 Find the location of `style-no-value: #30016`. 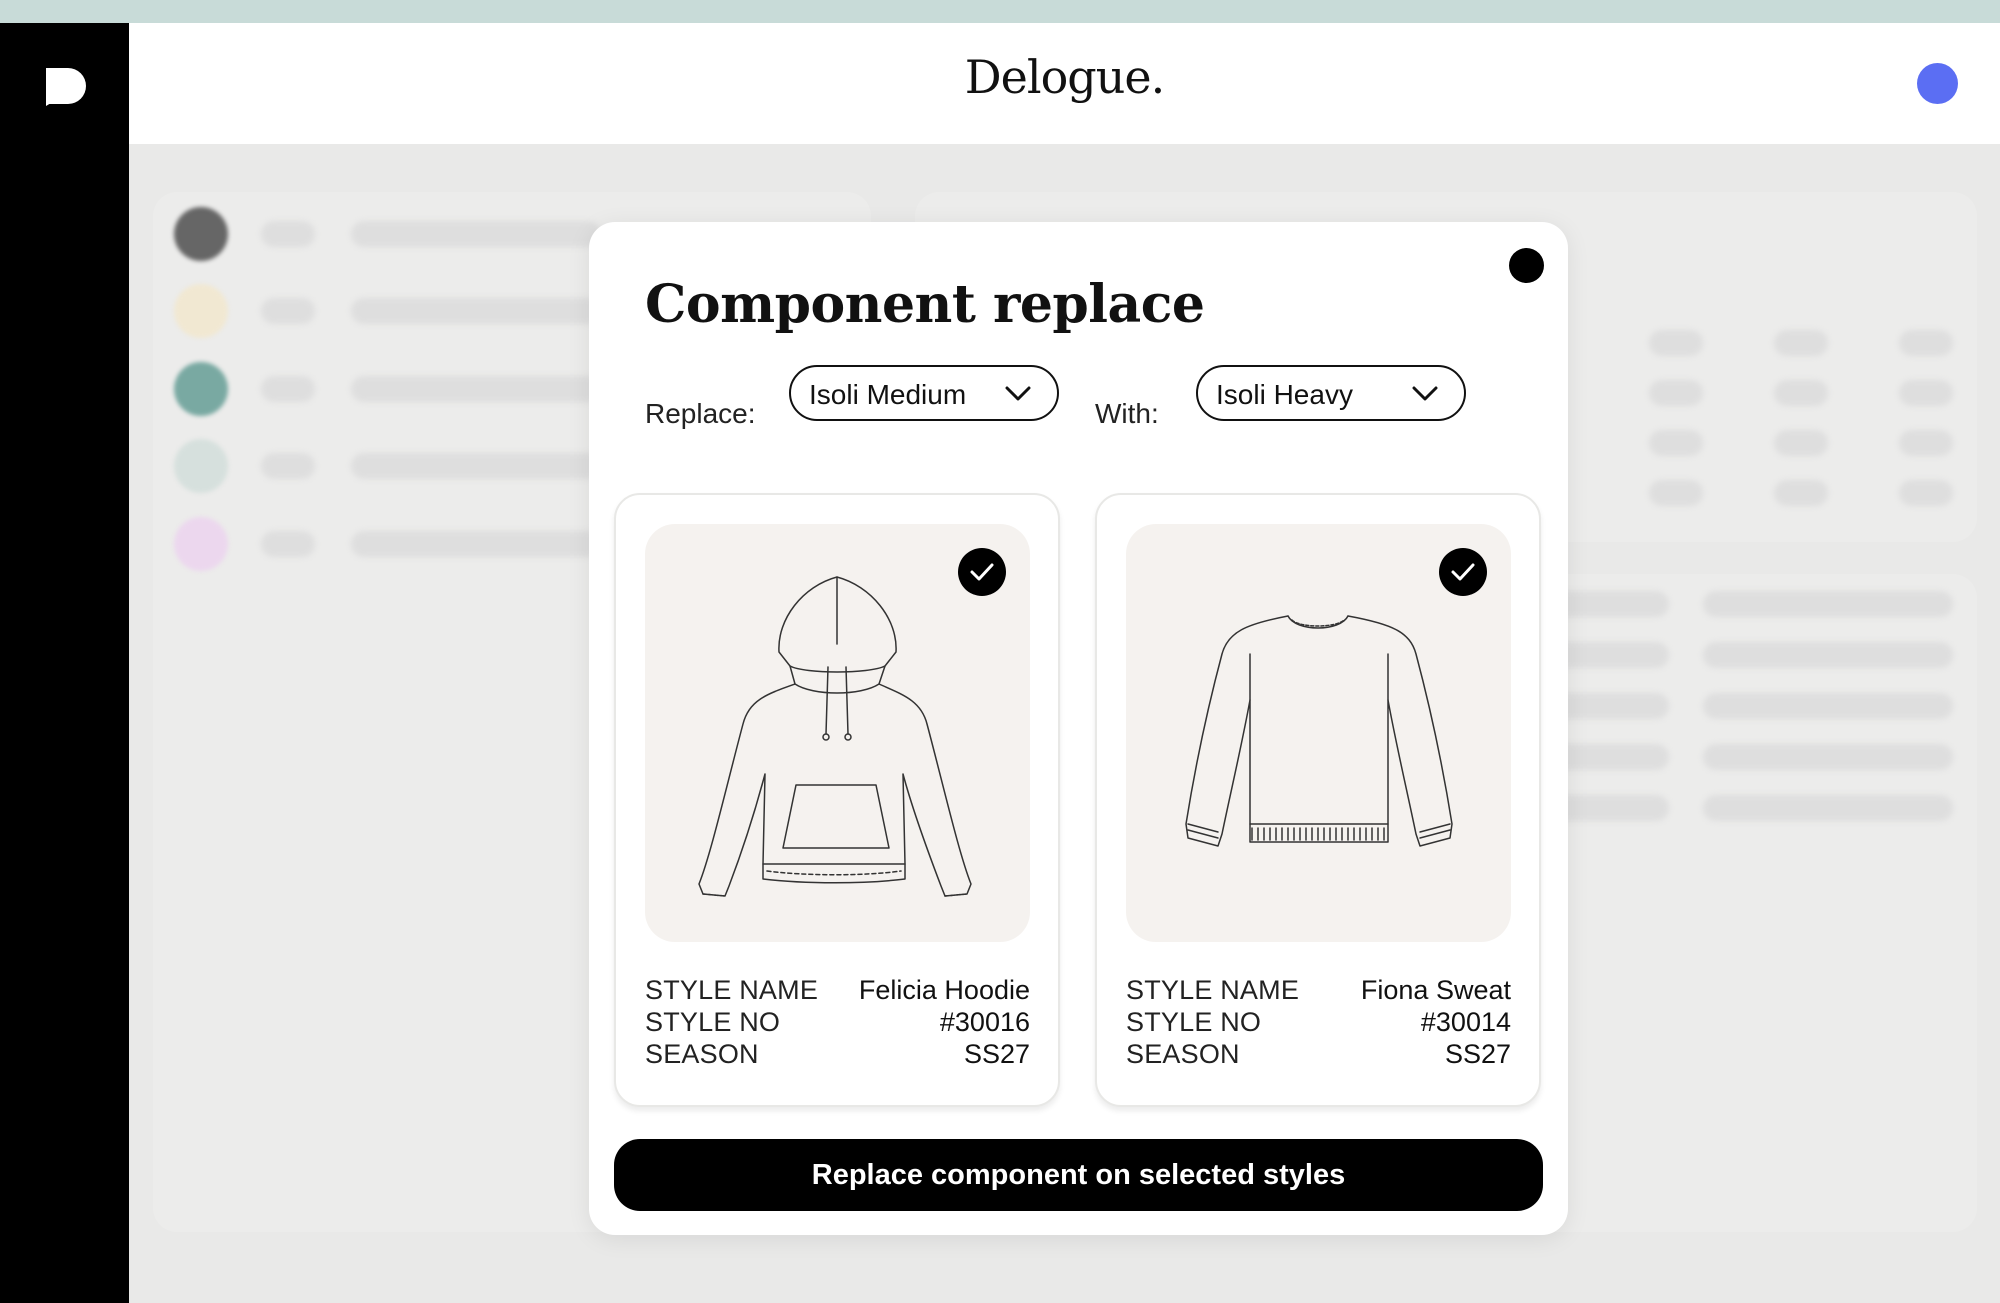

style-no-value: #30016 is located at coordinates (984, 1022).